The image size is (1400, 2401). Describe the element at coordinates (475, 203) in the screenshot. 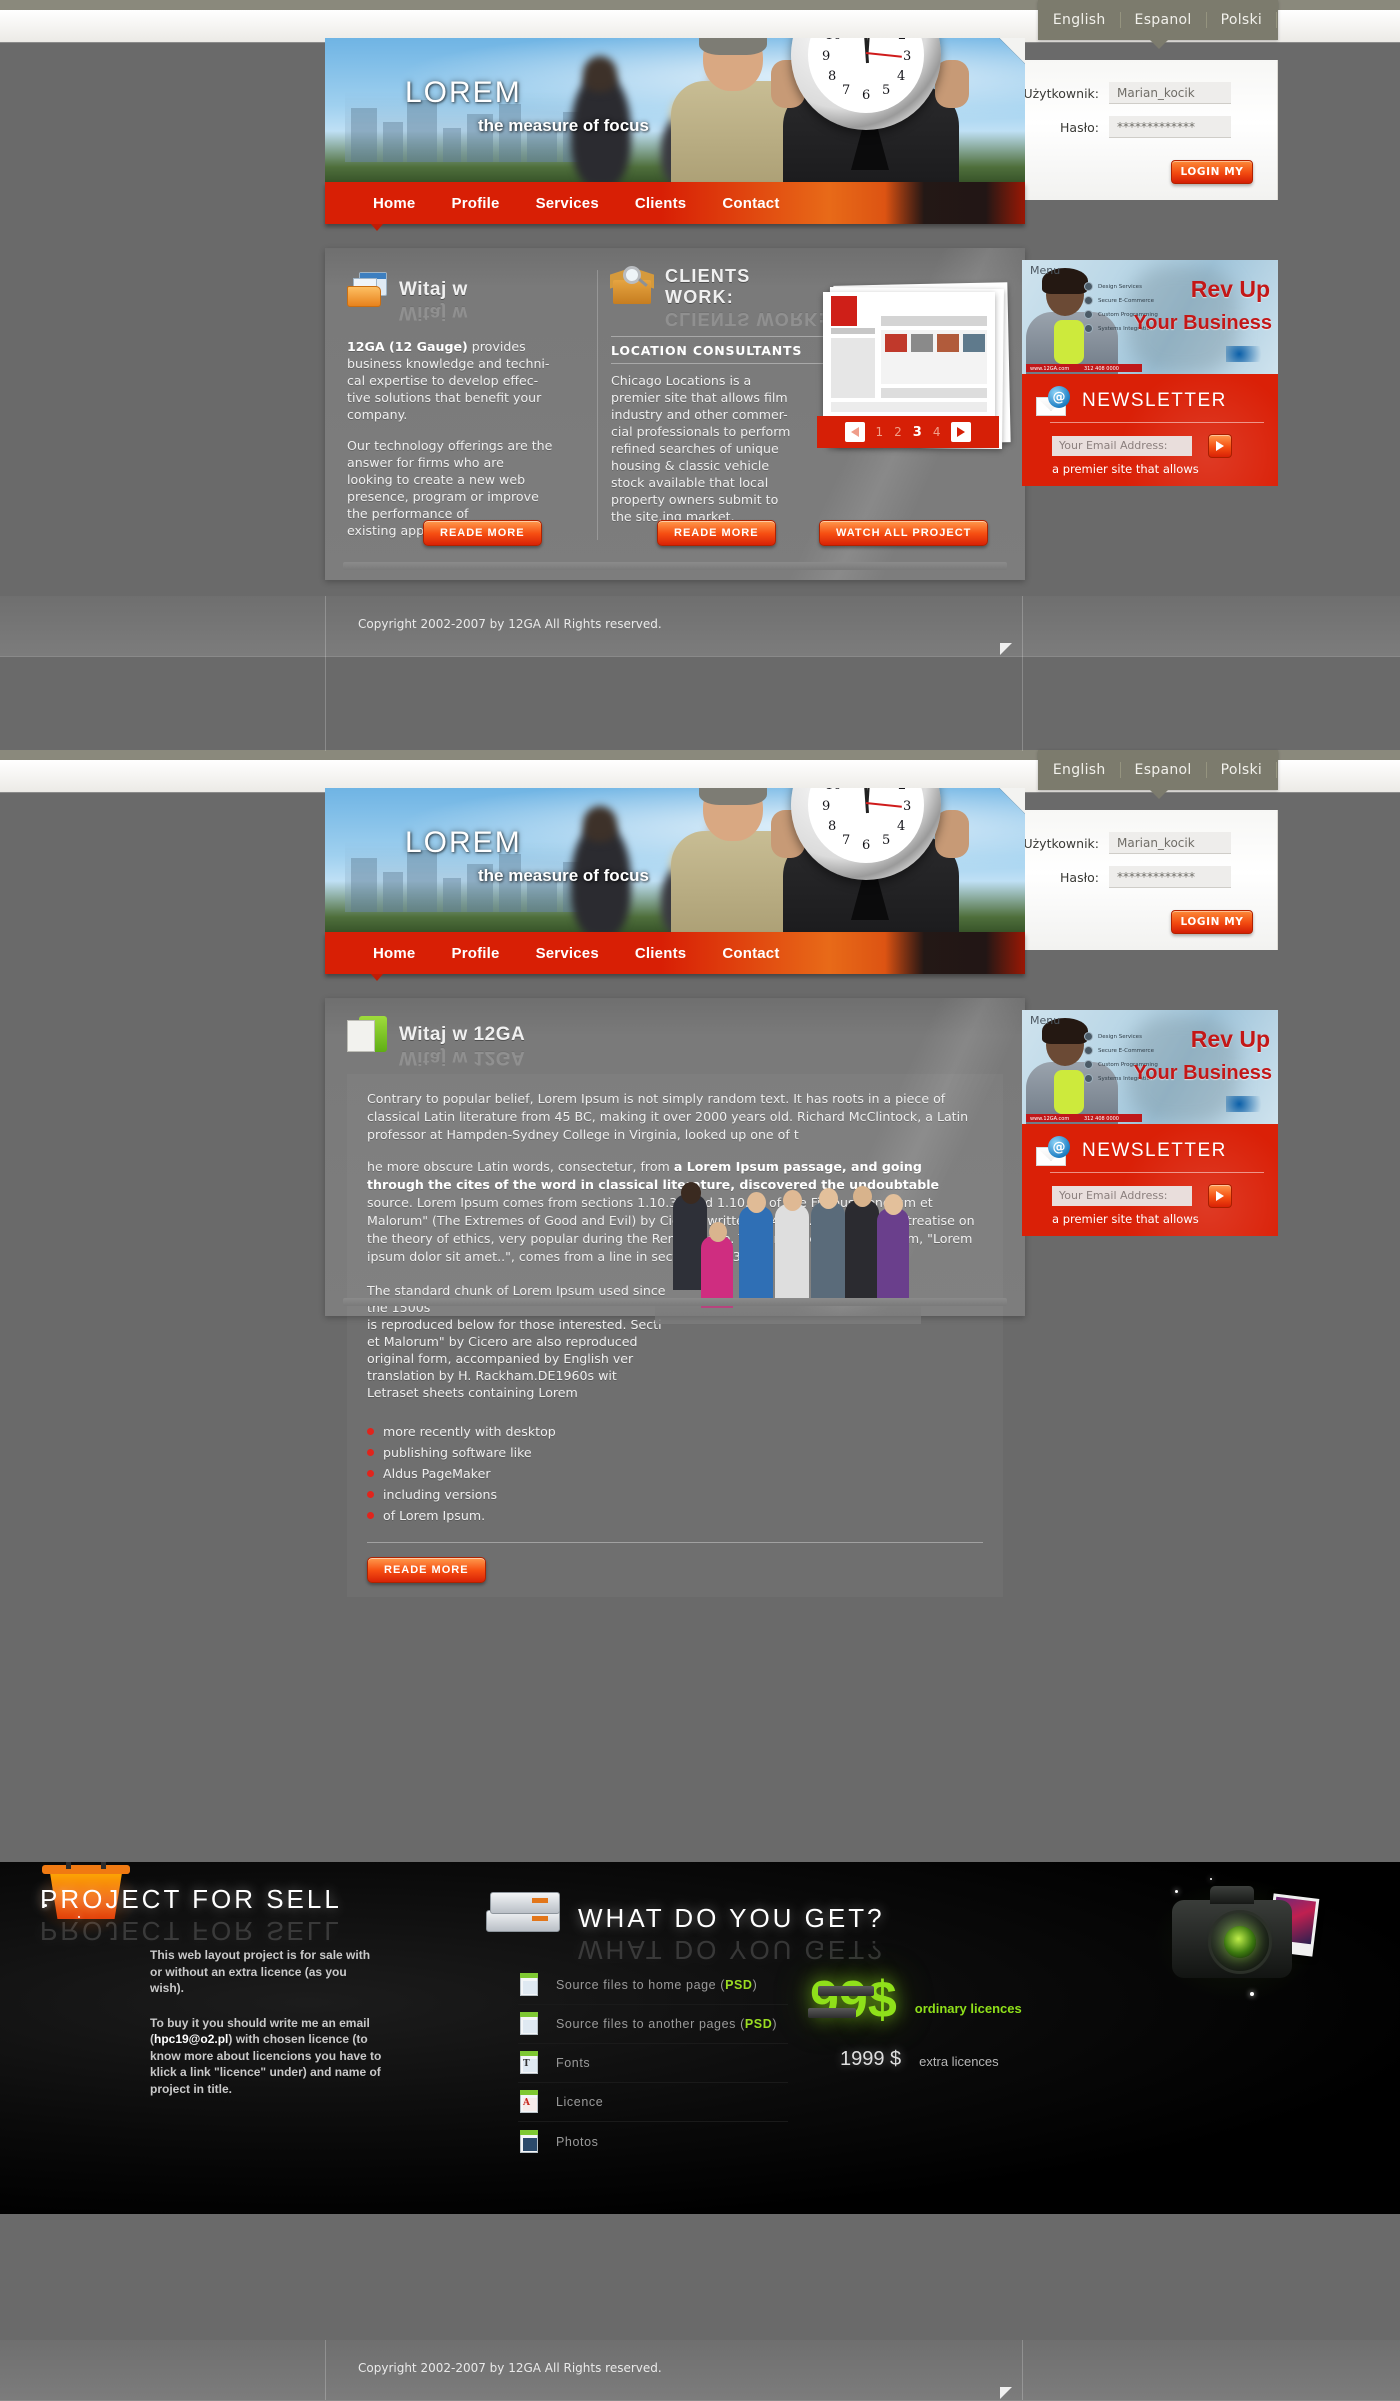

I see `nav-item-profile: Profile` at that location.